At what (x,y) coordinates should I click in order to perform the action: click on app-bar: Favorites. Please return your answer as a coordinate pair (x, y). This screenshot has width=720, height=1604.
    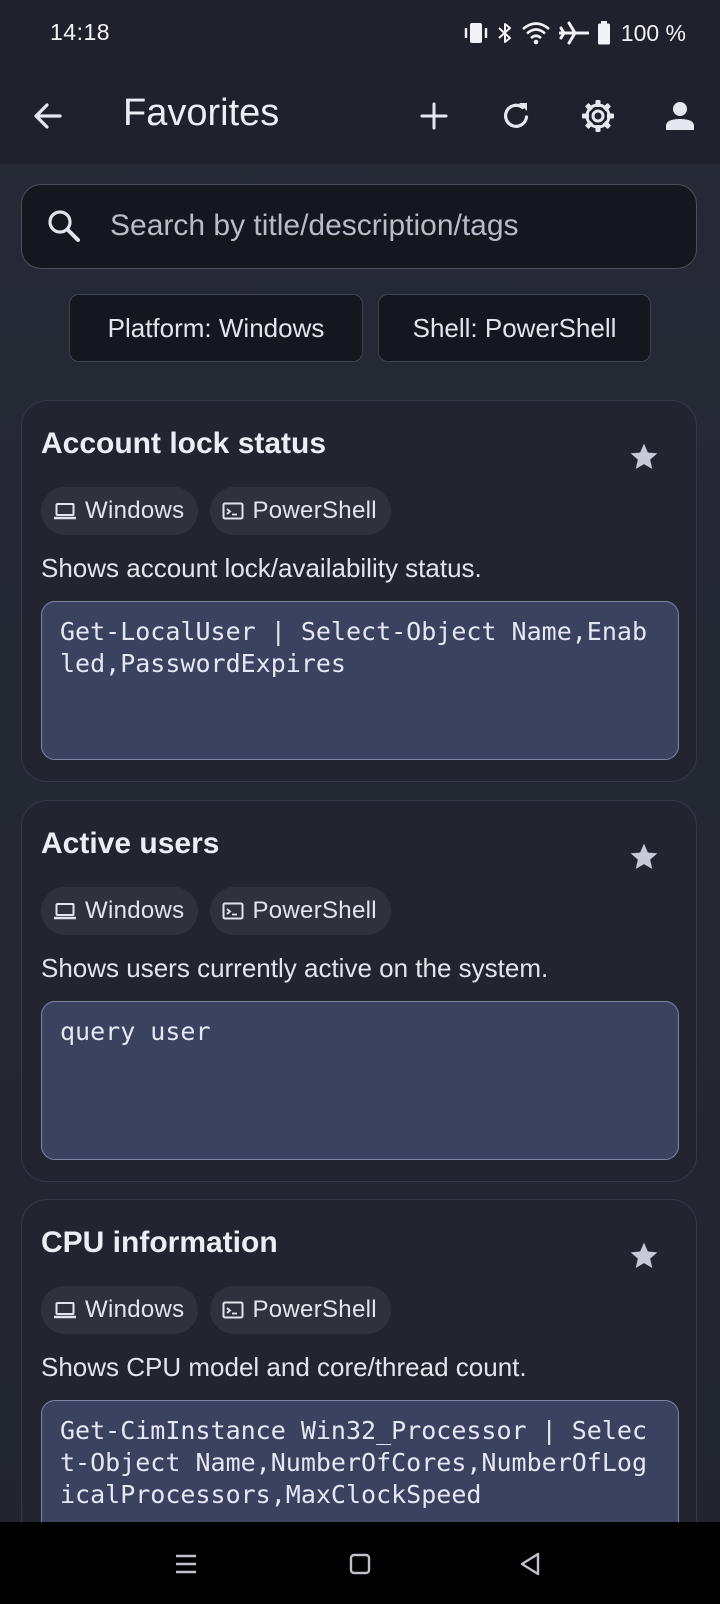
    Looking at the image, I should click on (360, 116).